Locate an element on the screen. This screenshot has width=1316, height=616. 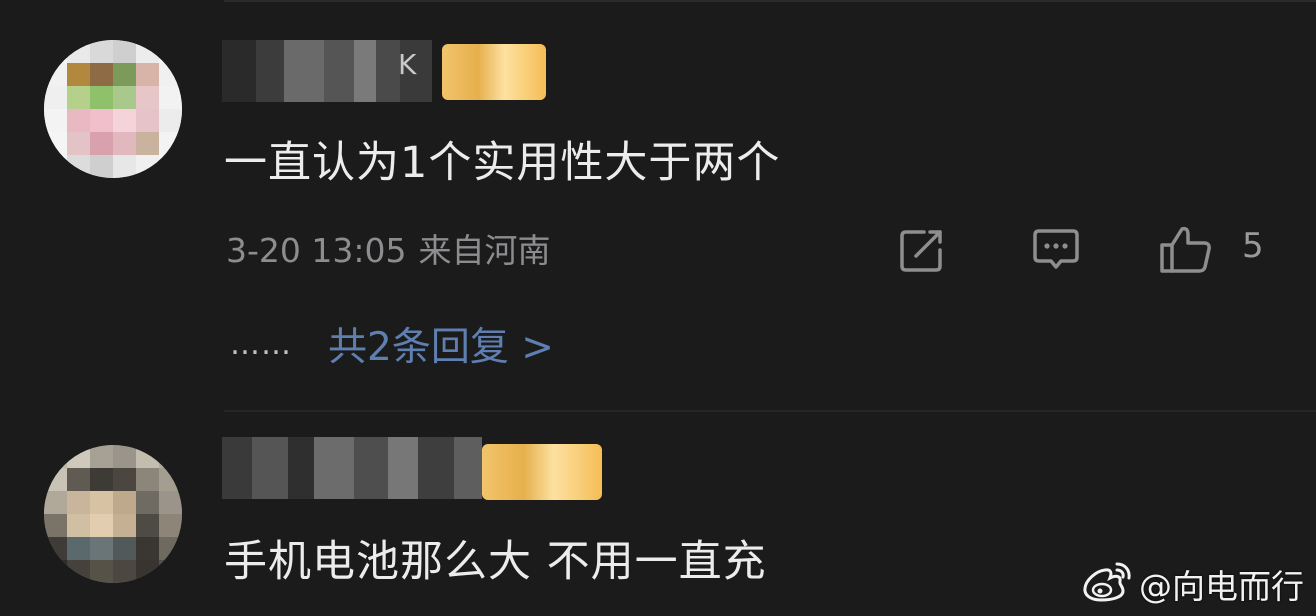
reply-button is located at coordinates (1056, 250).